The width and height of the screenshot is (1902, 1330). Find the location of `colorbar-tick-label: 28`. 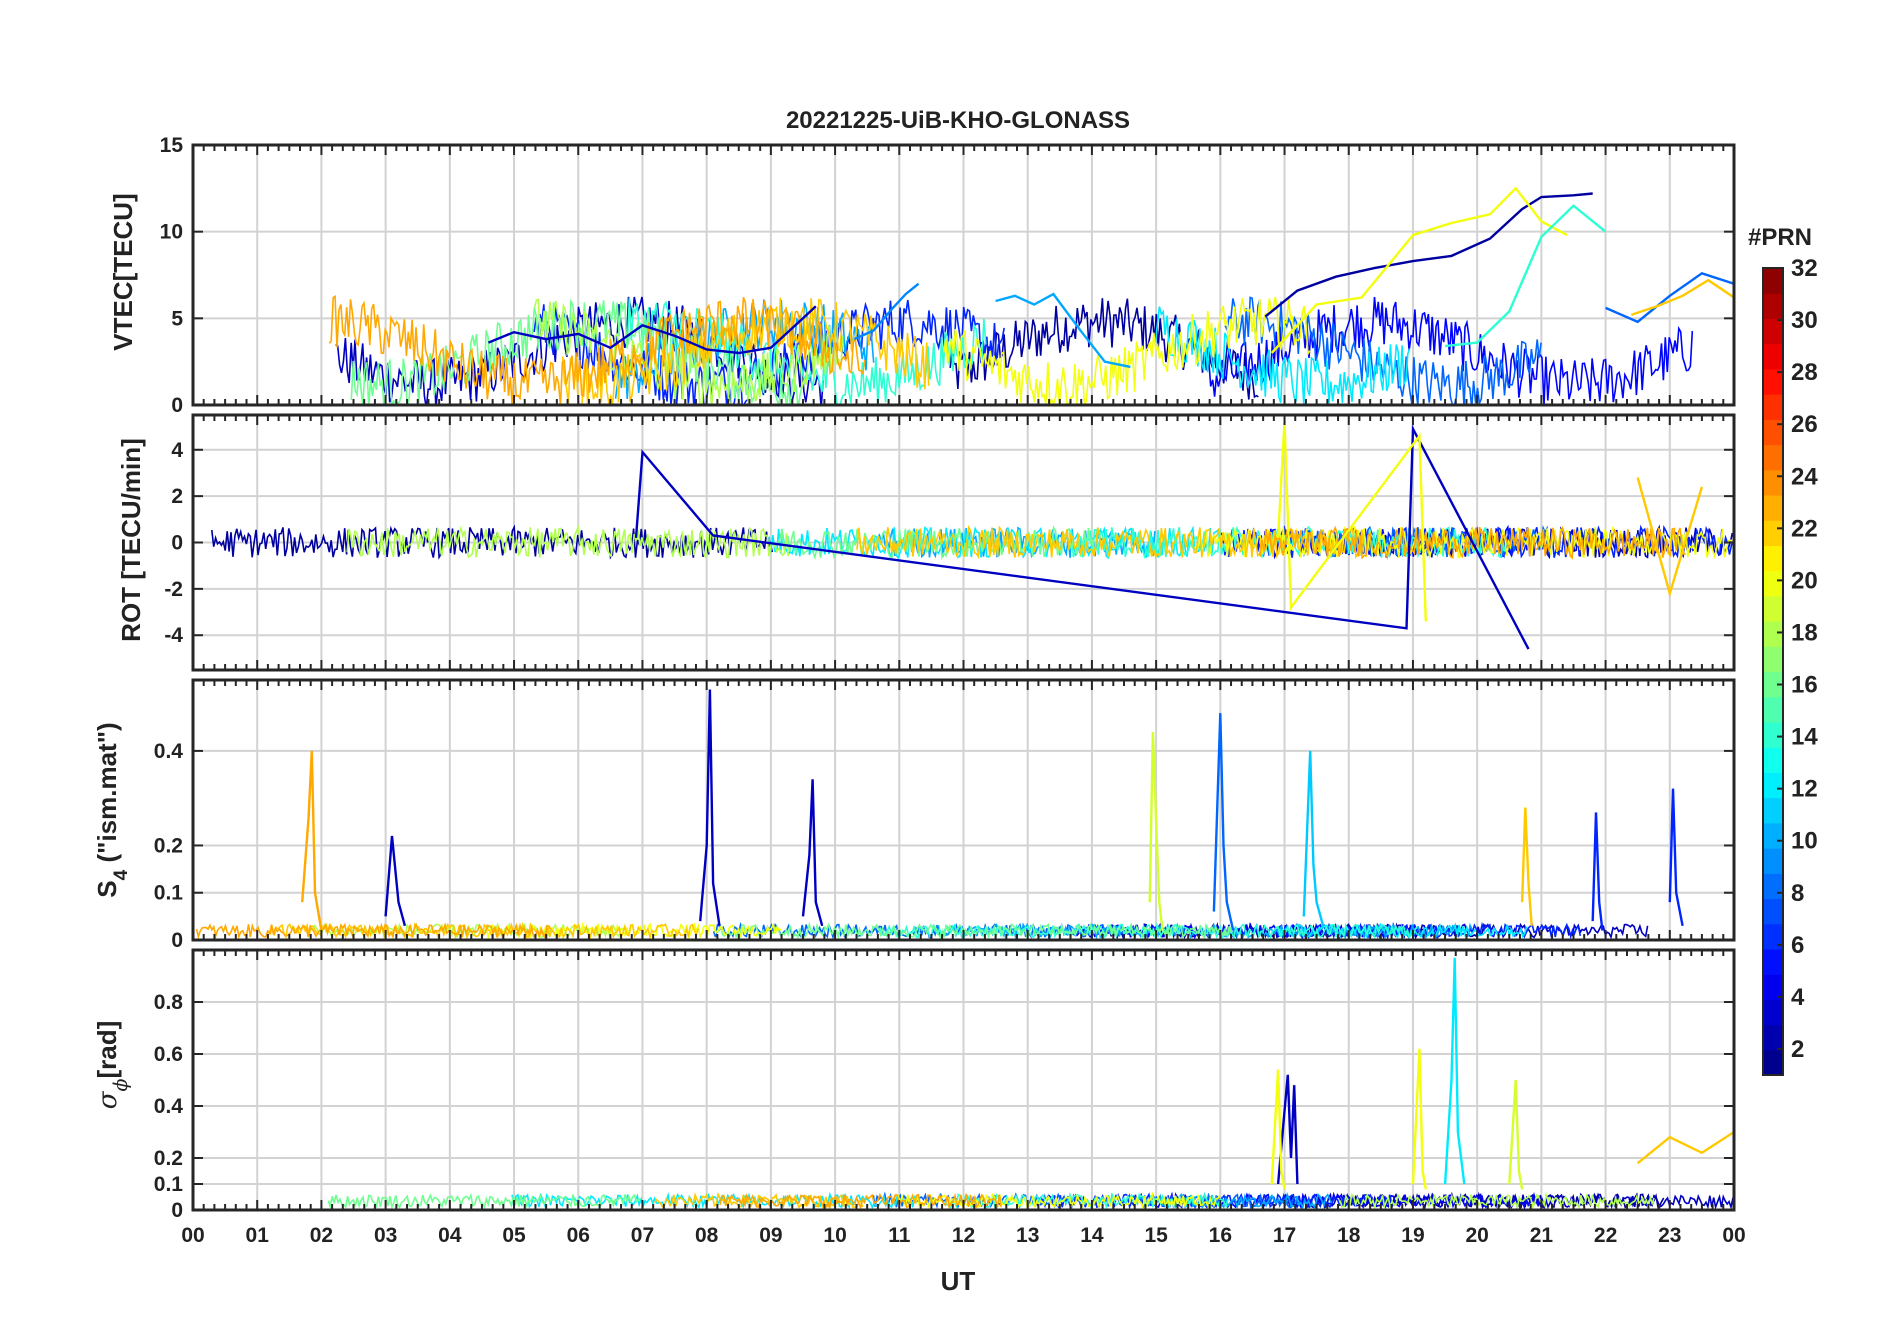

colorbar-tick-label: 28 is located at coordinates (1804, 372).